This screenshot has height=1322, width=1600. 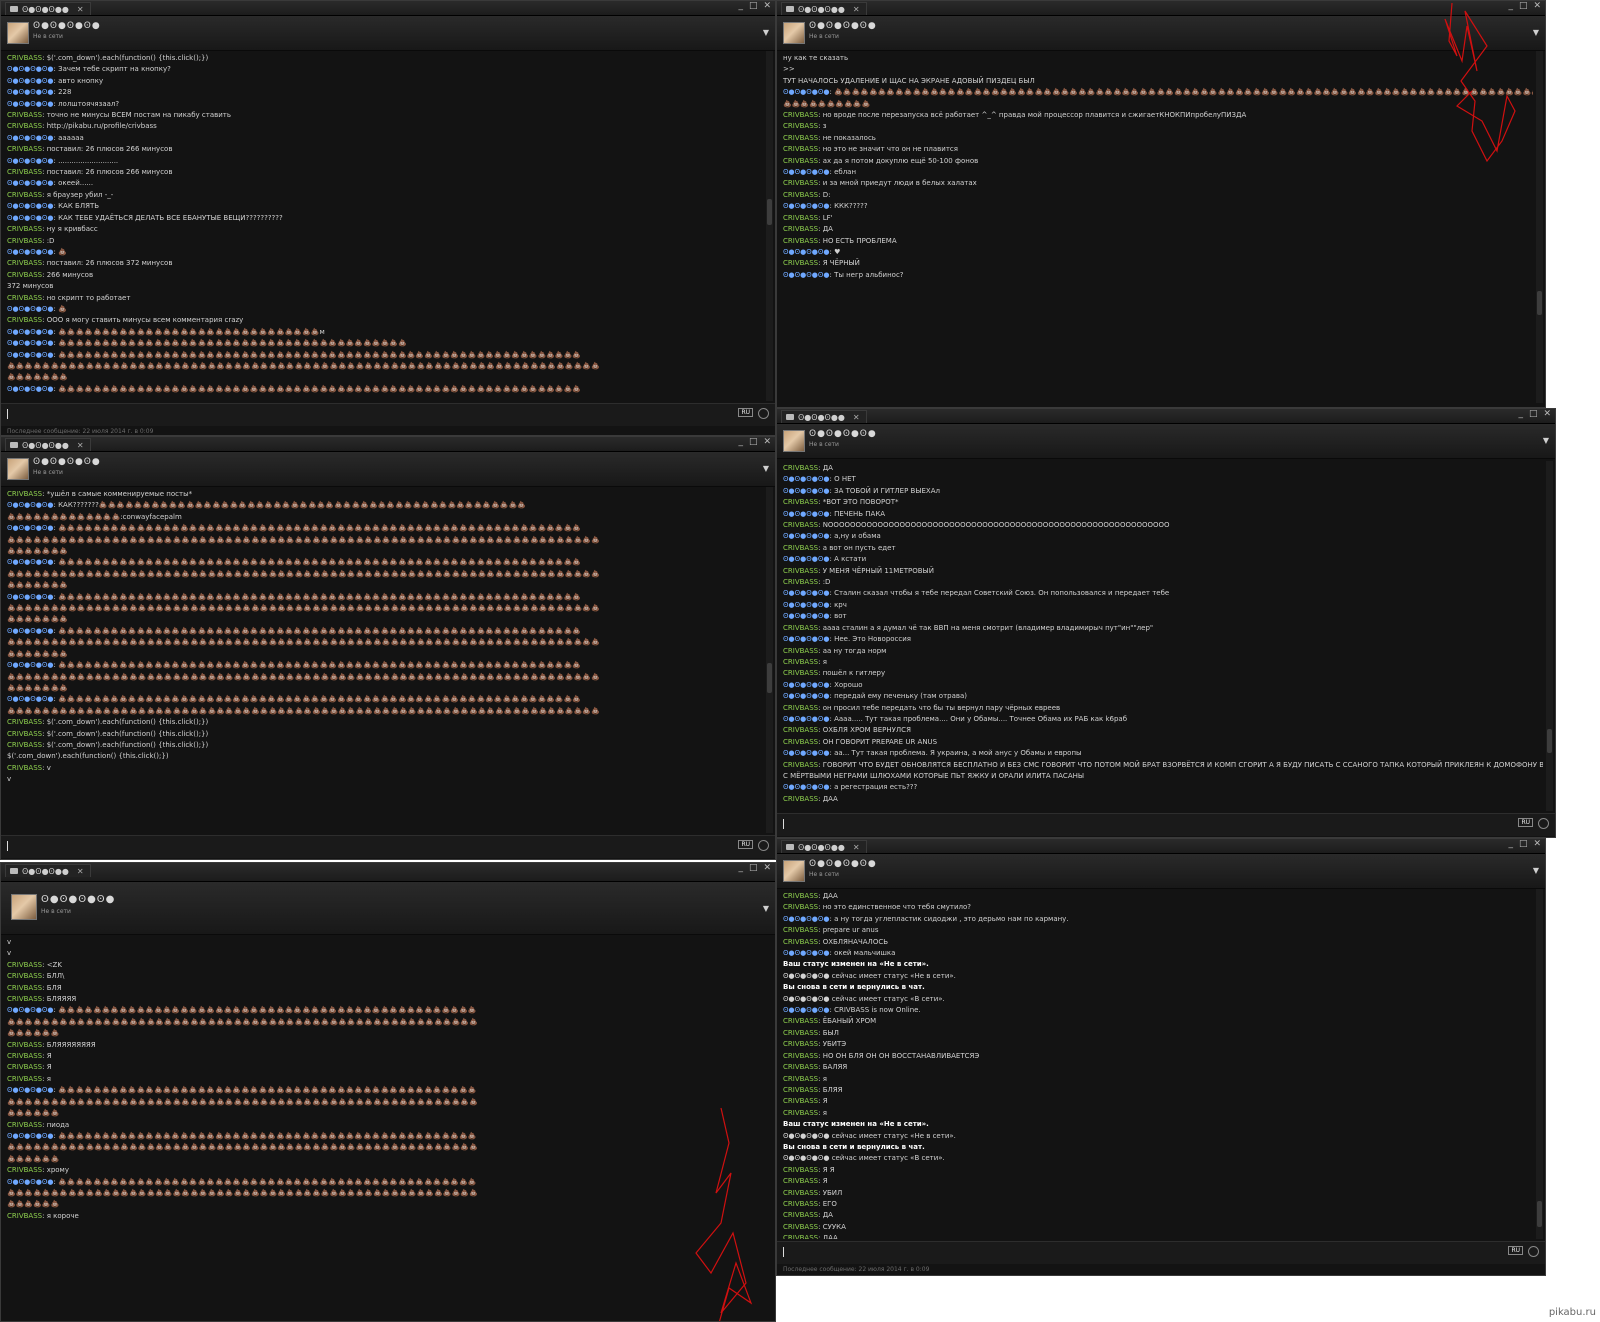 What do you see at coordinates (824, 846) in the screenshot?
I see `chat-tab: Ꙩ●Ꙩ●Ꙩ●● ✕` at bounding box center [824, 846].